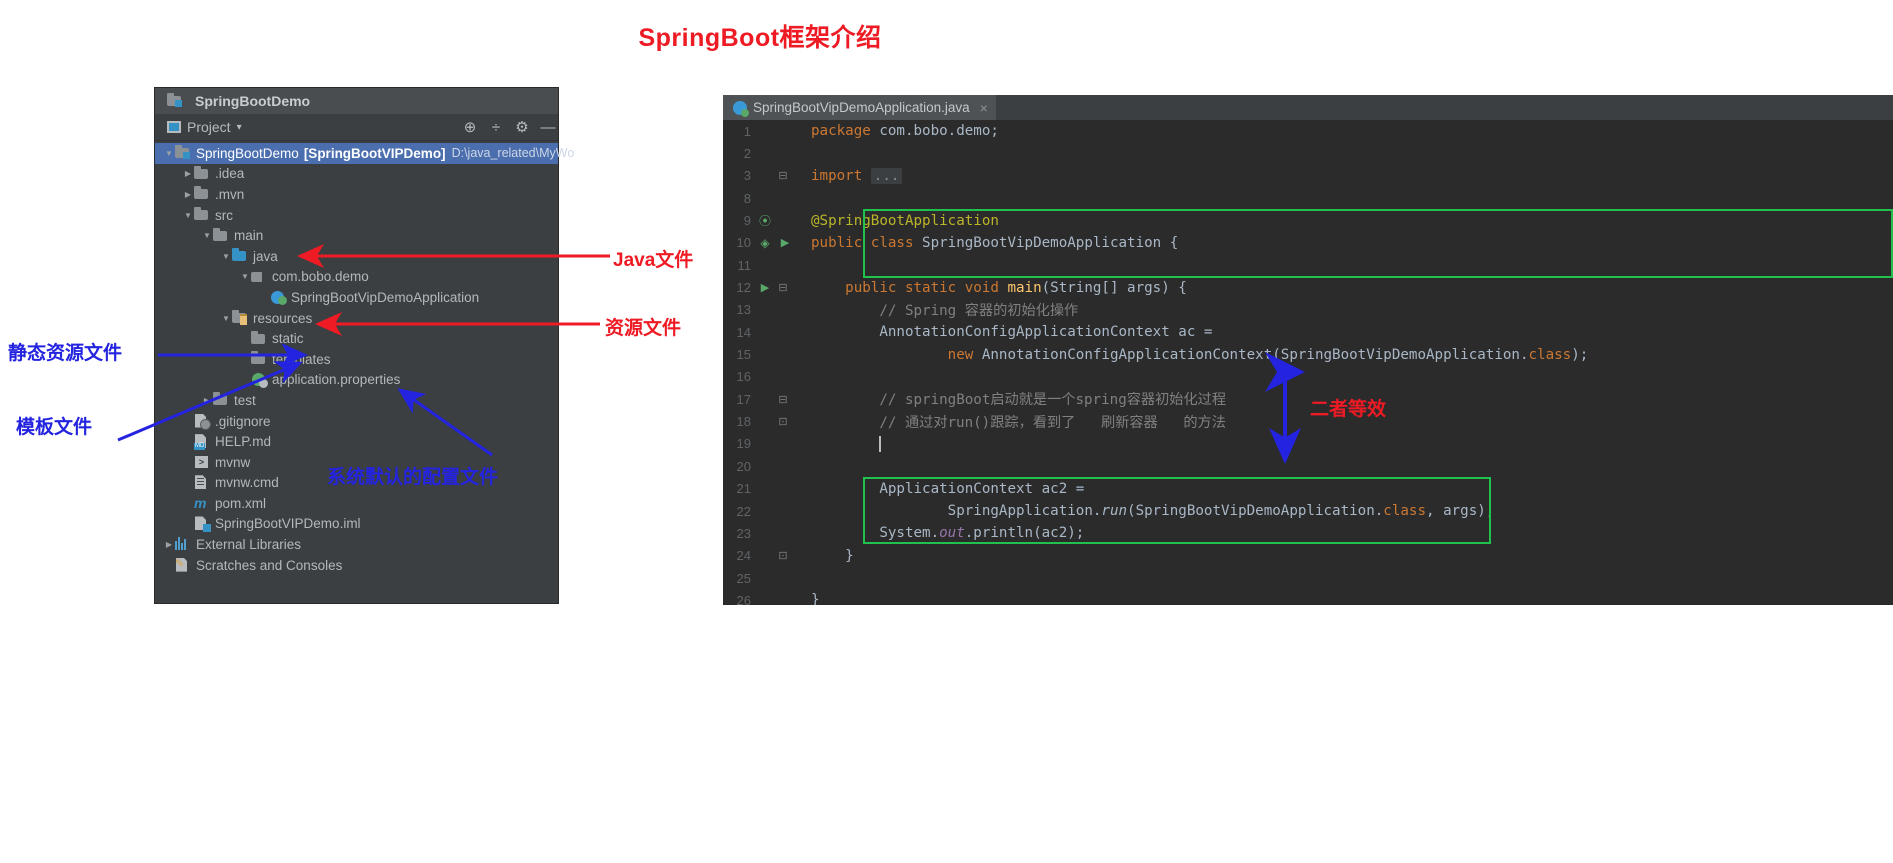  Describe the element at coordinates (859, 109) in the screenshot. I see `editor-tab-springbootvipdemoapplication: SpringBootVipDemoApplication.java ×` at that location.